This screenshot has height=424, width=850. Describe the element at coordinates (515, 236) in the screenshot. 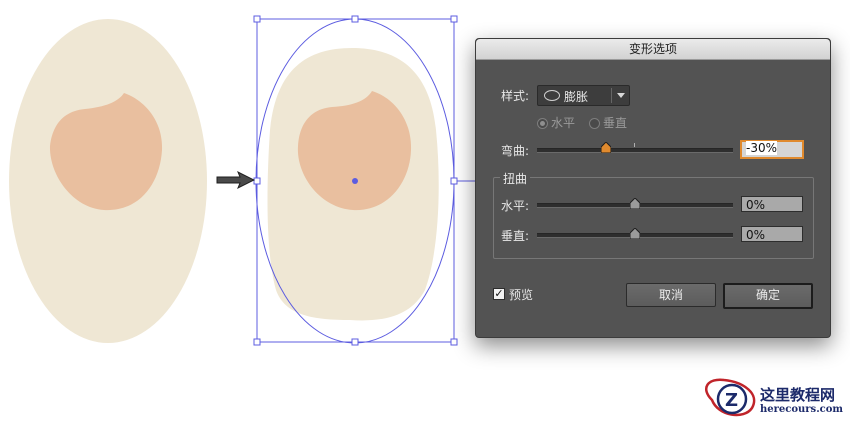

I see `vertical-distortion-label: 垂直:` at that location.